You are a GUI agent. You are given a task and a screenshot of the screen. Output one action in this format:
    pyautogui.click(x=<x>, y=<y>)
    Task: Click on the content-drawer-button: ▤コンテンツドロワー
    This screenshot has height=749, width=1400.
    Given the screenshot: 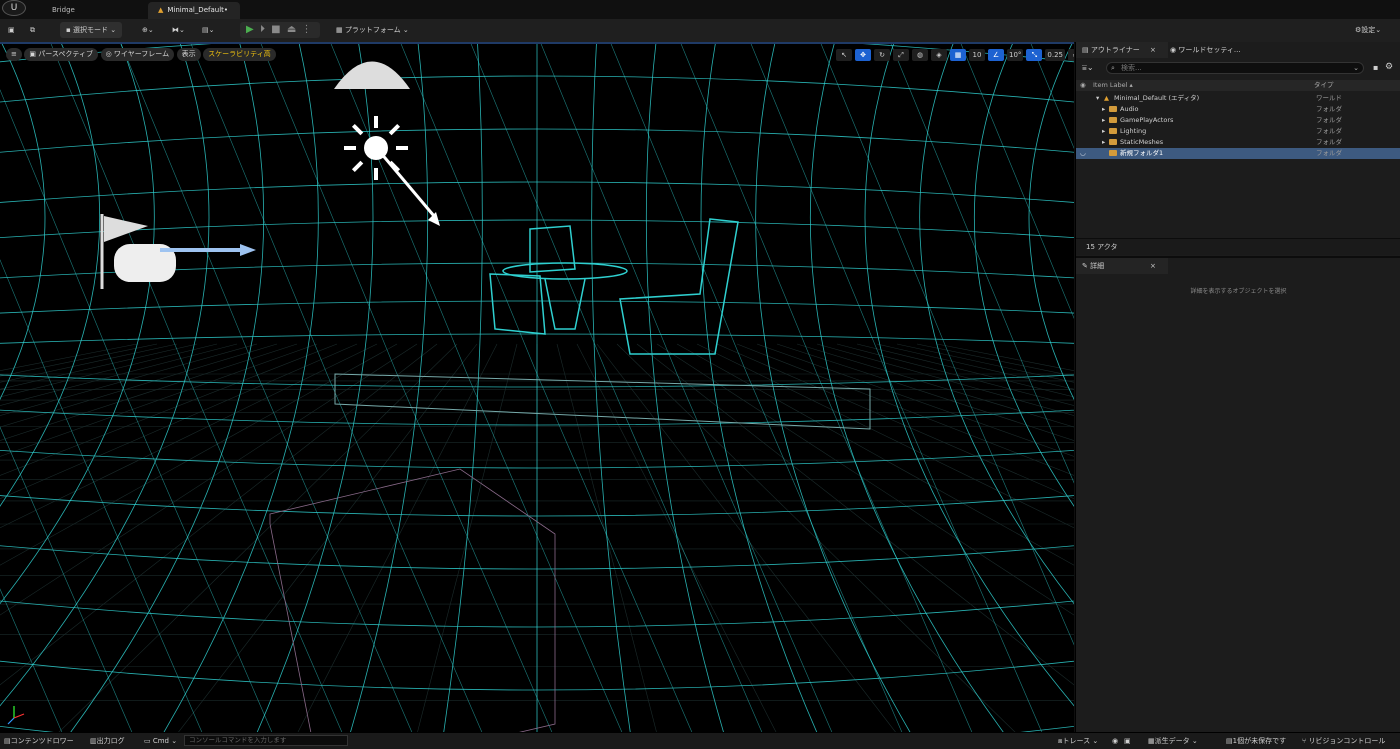 What is the action you would take?
    pyautogui.click(x=39, y=741)
    